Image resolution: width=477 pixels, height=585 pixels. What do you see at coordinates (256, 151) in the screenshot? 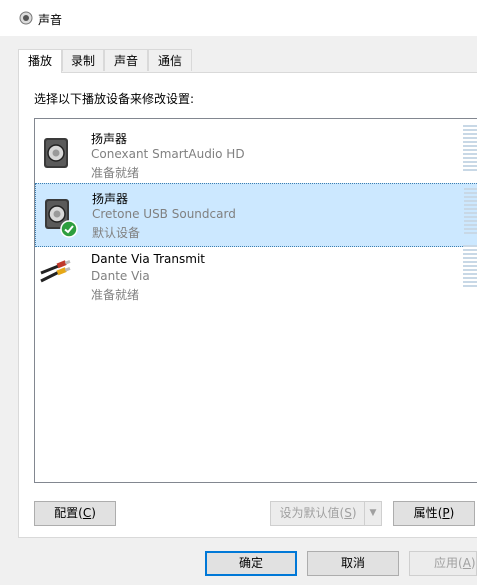
I see `device-item-speaker-conexant: 扬声器 Conexant SmartAudio HD 准备就绪` at bounding box center [256, 151].